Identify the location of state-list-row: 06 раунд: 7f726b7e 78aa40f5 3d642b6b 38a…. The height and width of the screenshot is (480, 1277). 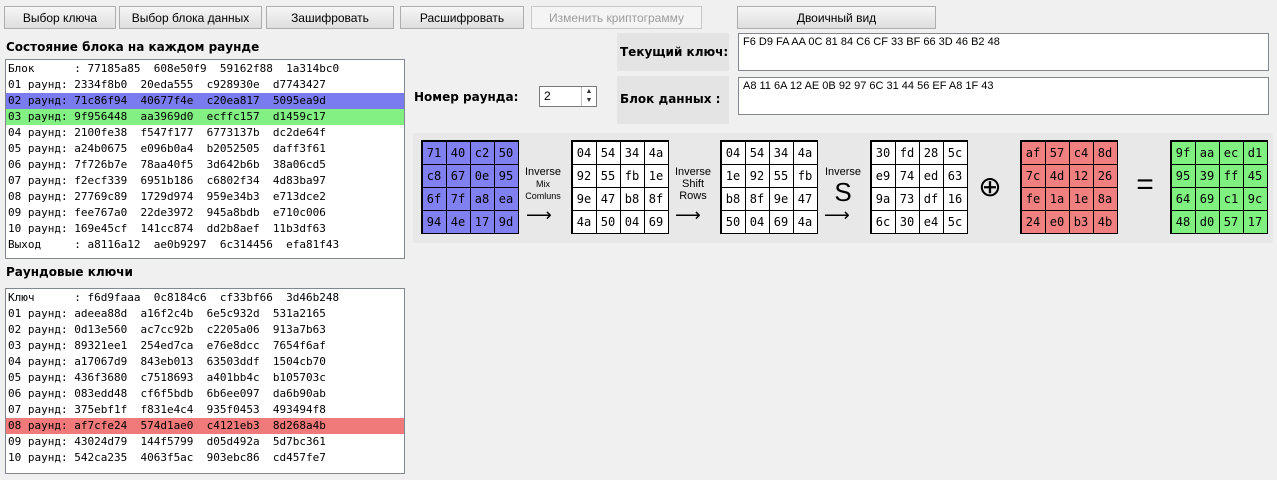
(205, 165).